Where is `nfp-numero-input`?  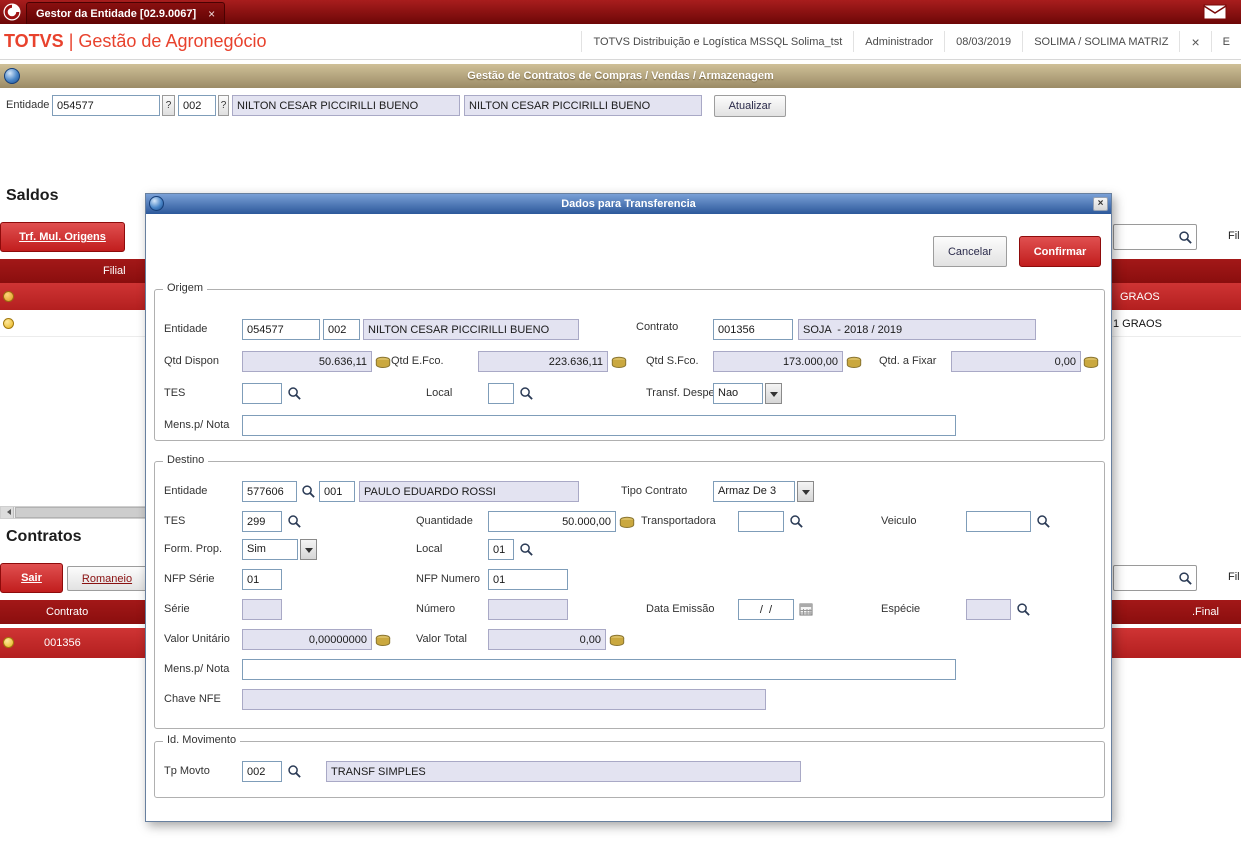
nfp-numero-input is located at coordinates (528, 579).